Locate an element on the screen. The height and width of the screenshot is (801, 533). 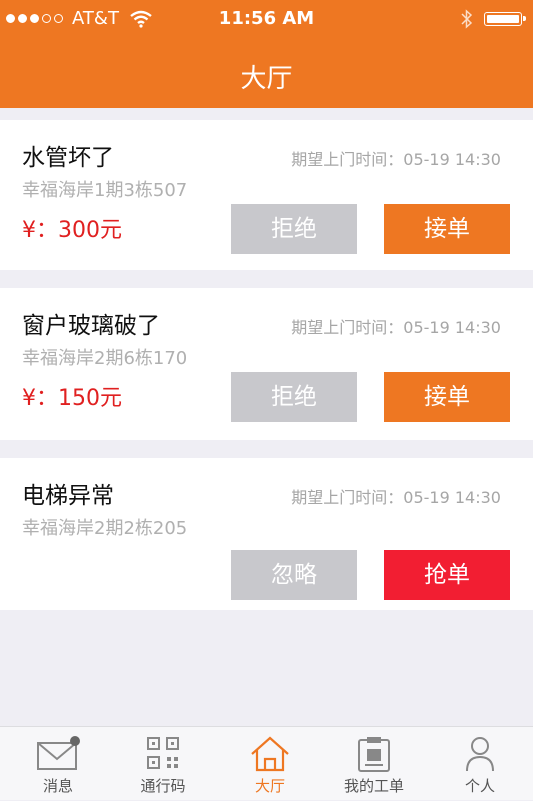
tab-label: 大厅 is located at coordinates (269, 786).